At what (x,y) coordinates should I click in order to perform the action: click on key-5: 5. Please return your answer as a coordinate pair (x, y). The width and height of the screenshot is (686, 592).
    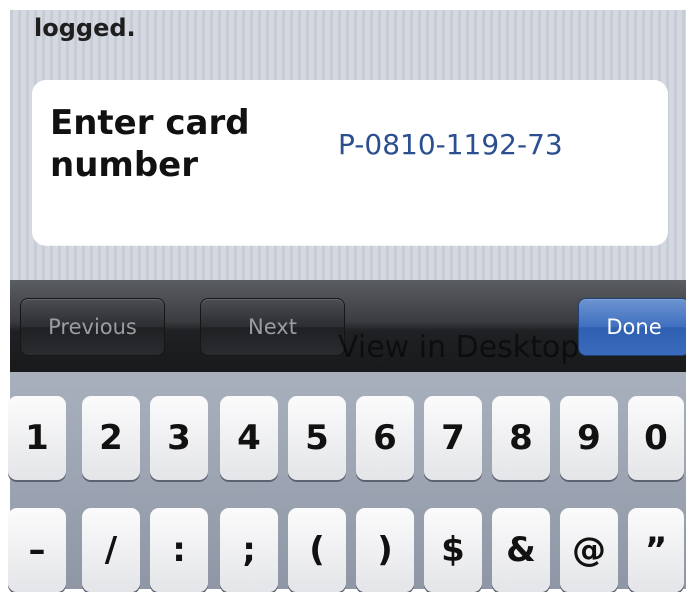
    Looking at the image, I should click on (317, 438).